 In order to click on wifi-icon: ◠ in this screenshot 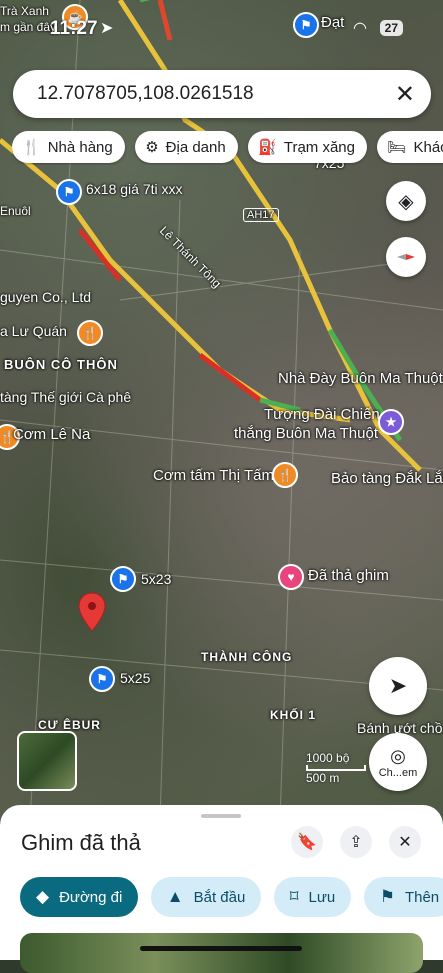, I will do `click(360, 28)`.